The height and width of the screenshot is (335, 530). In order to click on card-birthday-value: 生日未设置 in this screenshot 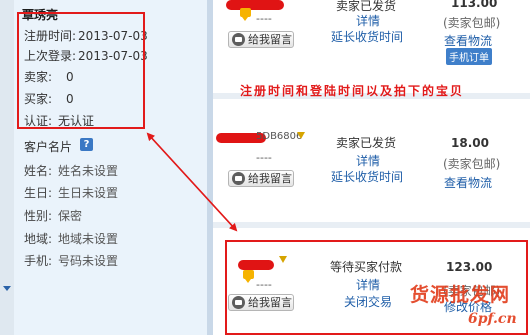, I will do `click(88, 193)`.